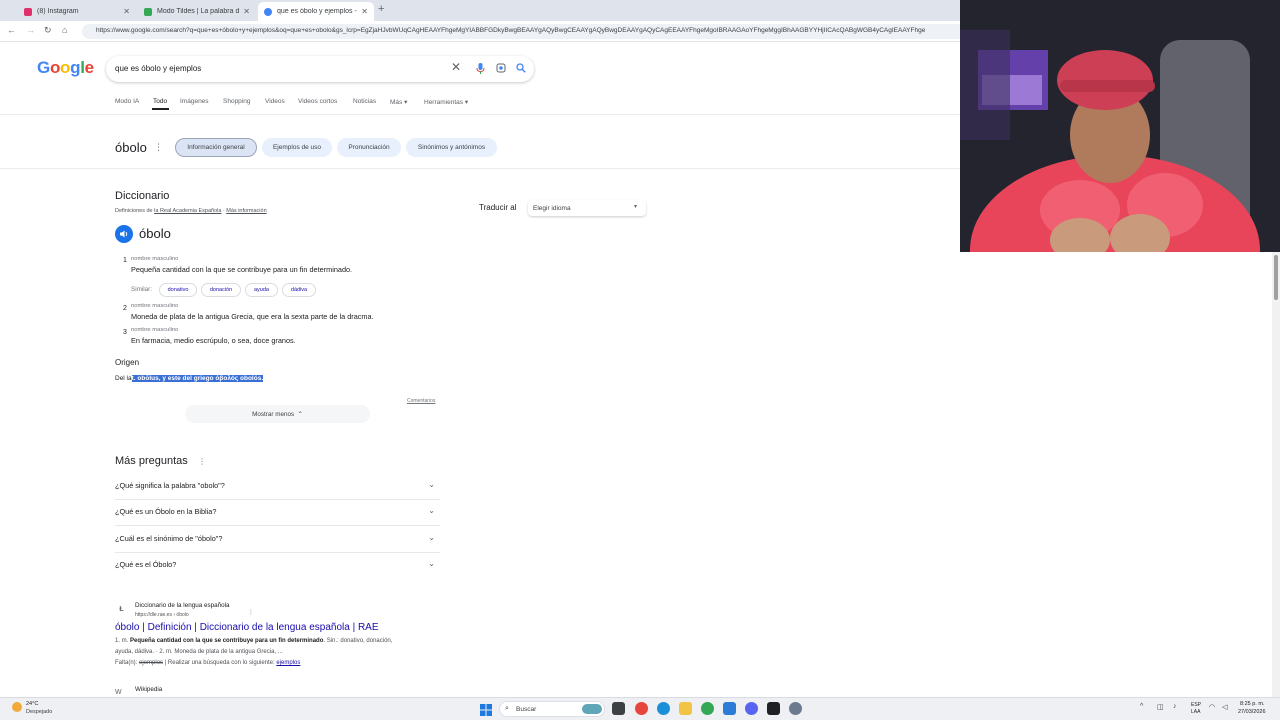  I want to click on question-item: ¿Cuál es el sinónimo de "óbolo"? ⌄, so click(277, 540).